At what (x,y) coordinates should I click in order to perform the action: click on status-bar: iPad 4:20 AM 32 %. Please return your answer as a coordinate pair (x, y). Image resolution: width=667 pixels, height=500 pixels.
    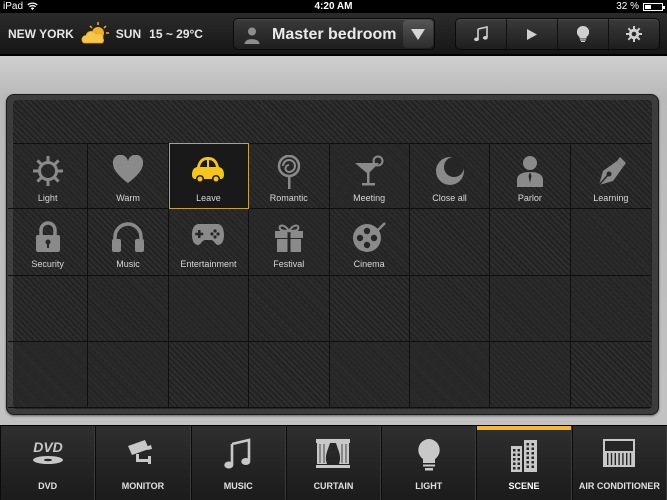
    Looking at the image, I should click on (333, 6).